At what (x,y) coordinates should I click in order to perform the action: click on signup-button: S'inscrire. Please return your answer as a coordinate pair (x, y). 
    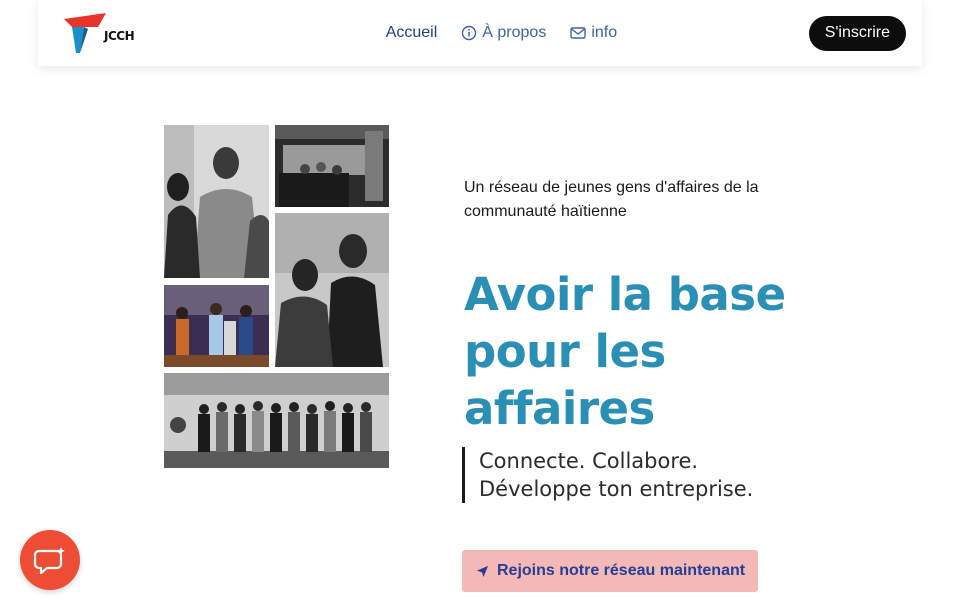
    Looking at the image, I should click on (857, 33).